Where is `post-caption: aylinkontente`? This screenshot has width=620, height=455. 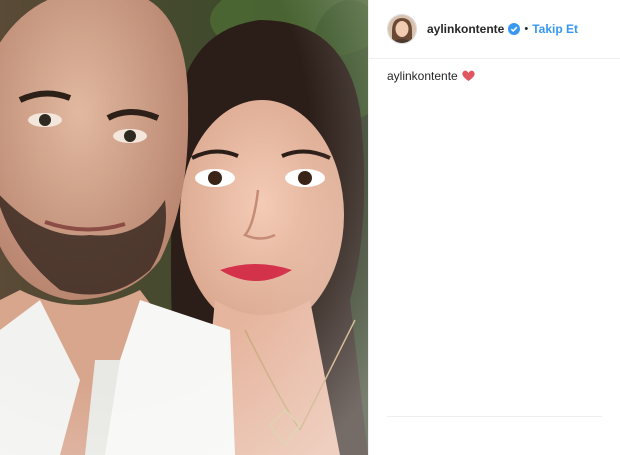
post-caption: aylinkontente is located at coordinates (494, 71).